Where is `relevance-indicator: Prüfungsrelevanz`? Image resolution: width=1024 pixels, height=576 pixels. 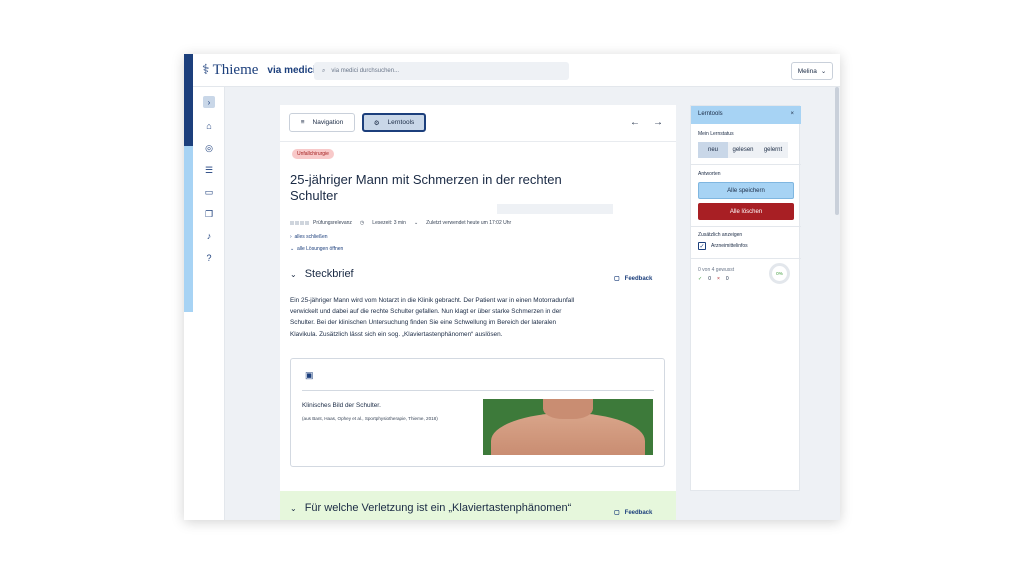
relevance-indicator: Prüfungsrelevanz is located at coordinates (321, 223).